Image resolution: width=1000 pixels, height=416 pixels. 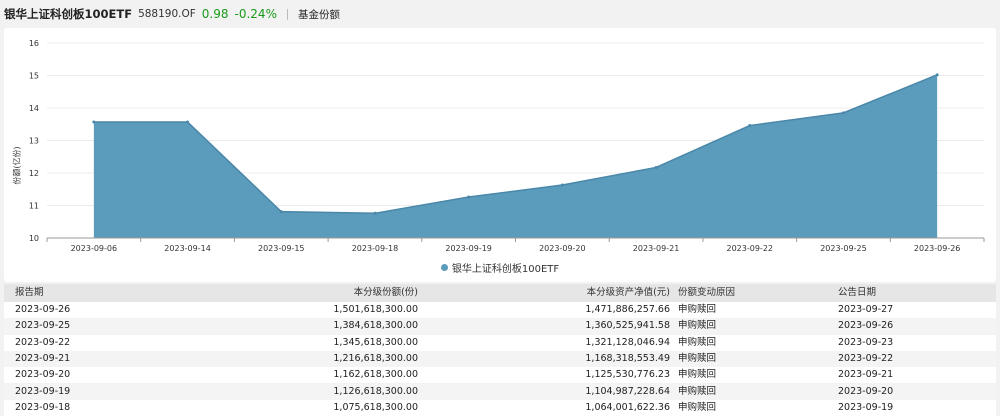 I want to click on col-header-nav: 本分级资产净值(元), so click(x=628, y=292).